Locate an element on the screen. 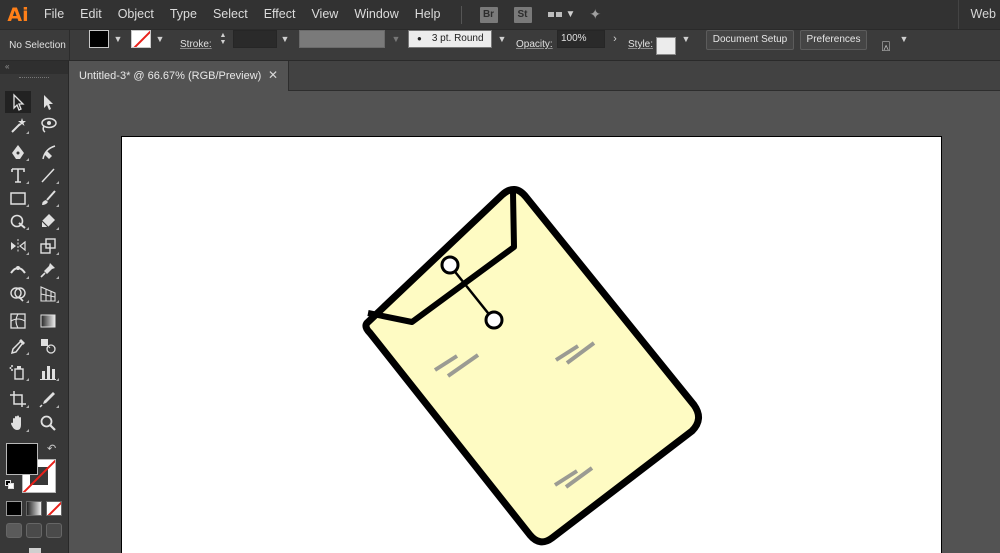 This screenshot has width=1000, height=553. envelope-button-bottom is located at coordinates (494, 320).